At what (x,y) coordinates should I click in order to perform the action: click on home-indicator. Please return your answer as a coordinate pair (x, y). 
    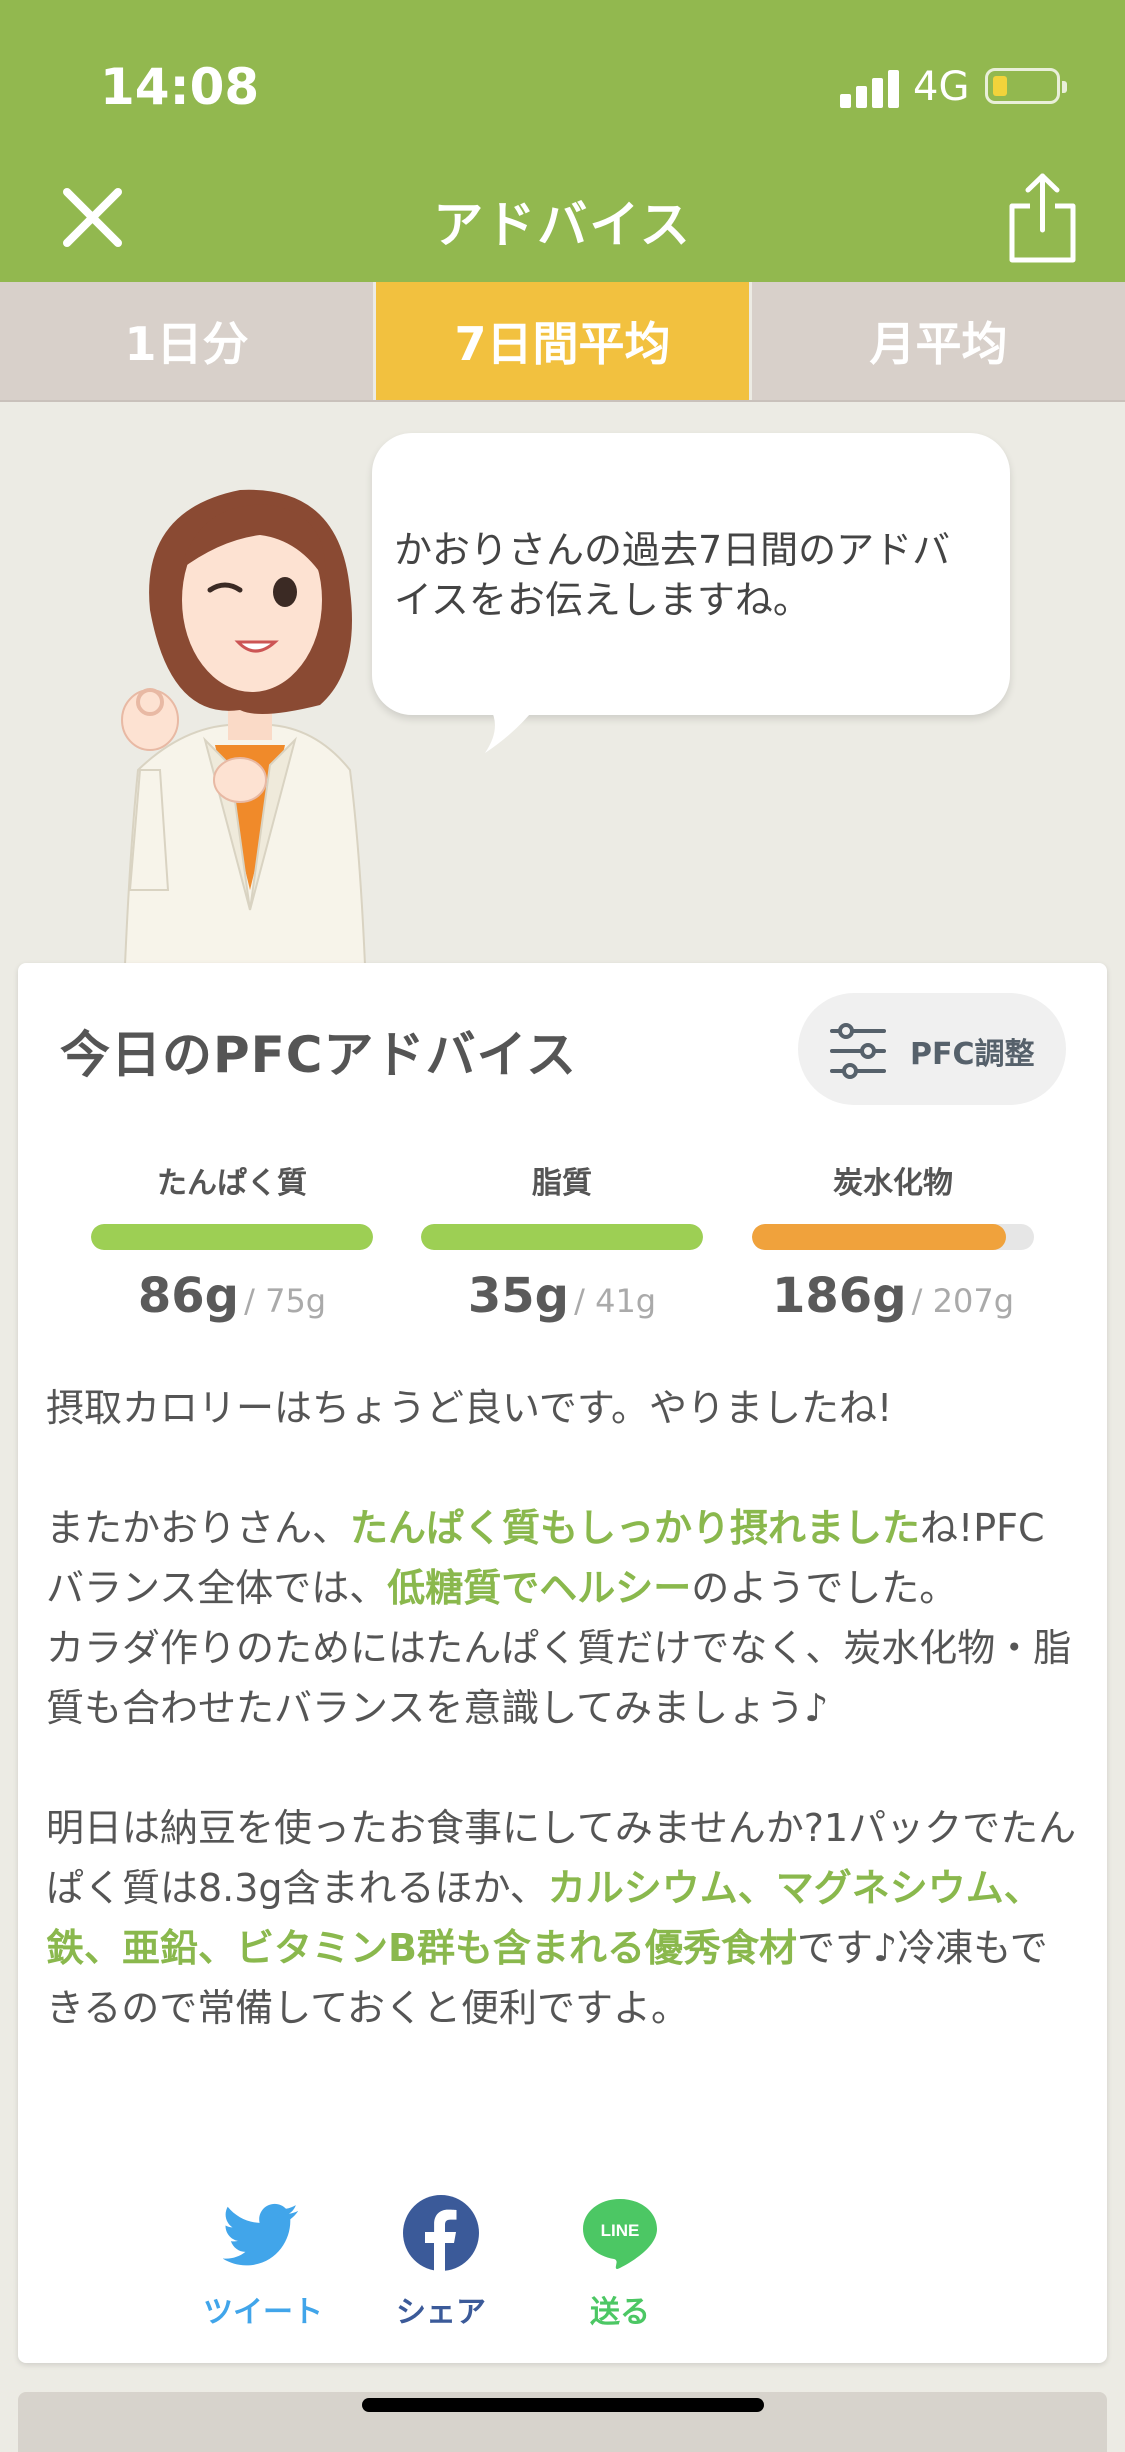
    Looking at the image, I should click on (563, 2405).